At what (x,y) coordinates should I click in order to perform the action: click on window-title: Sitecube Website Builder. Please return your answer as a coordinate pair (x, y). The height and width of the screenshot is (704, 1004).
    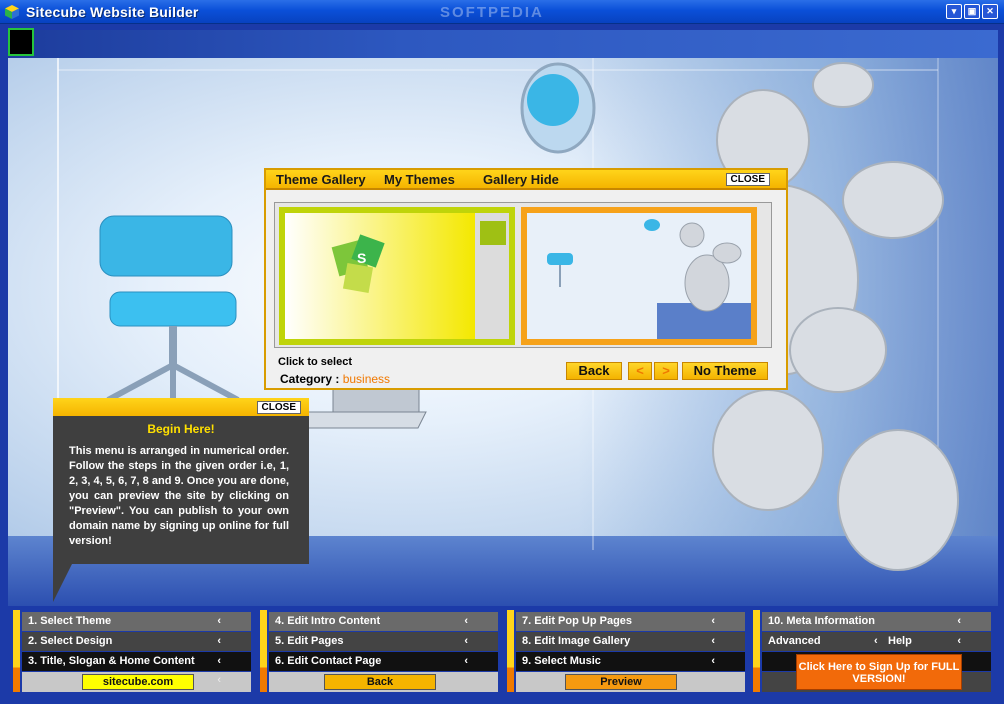
    Looking at the image, I should click on (112, 12).